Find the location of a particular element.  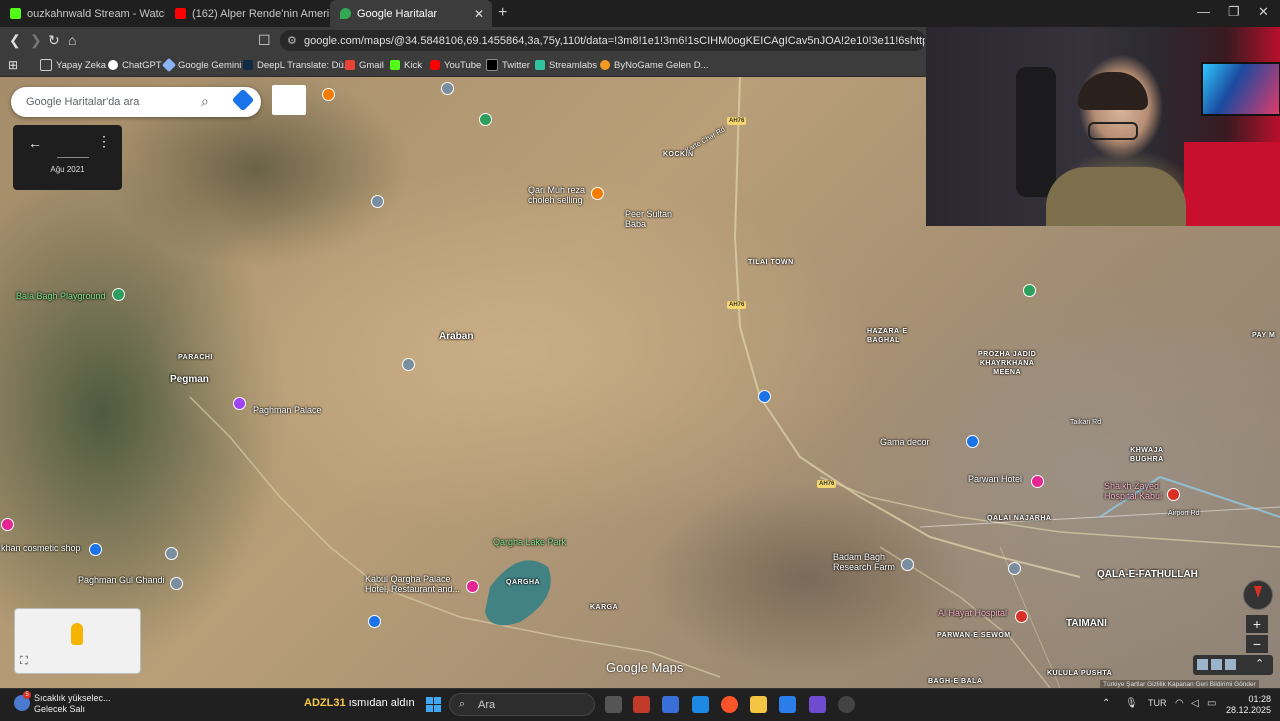

wifi-icon: ◠ is located at coordinates (1179, 703).